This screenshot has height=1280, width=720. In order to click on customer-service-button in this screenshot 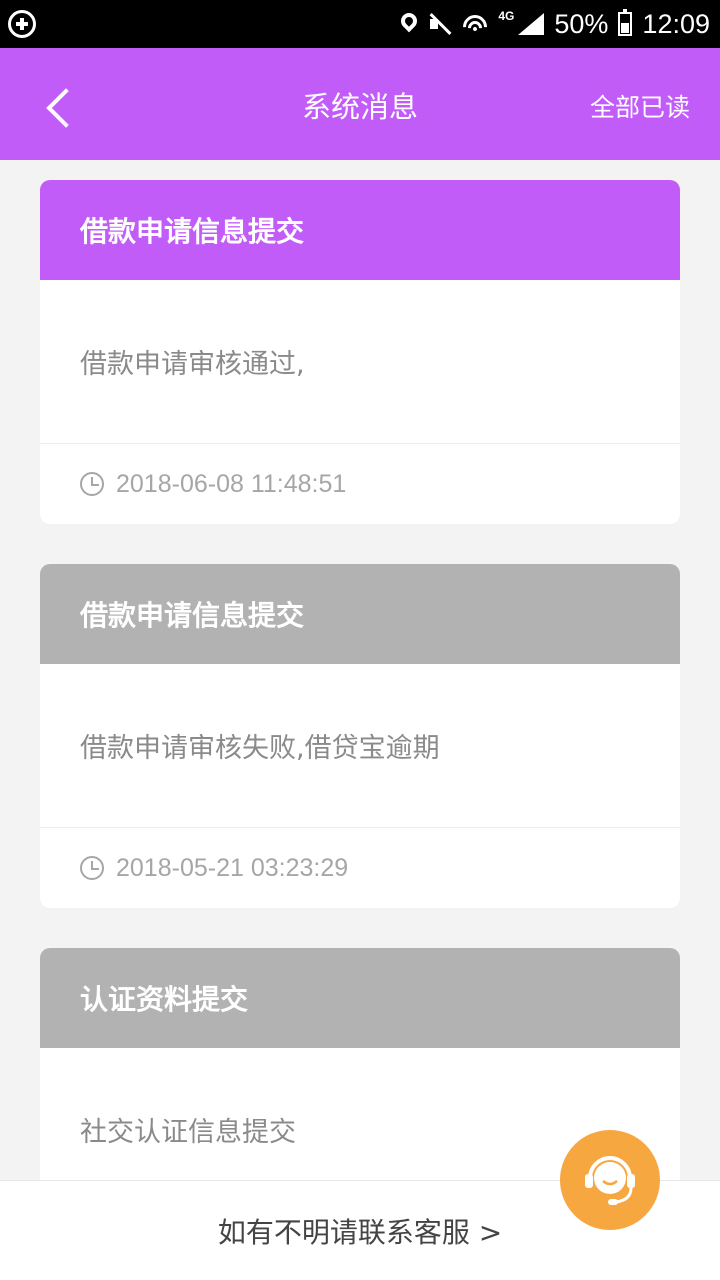, I will do `click(610, 1180)`.